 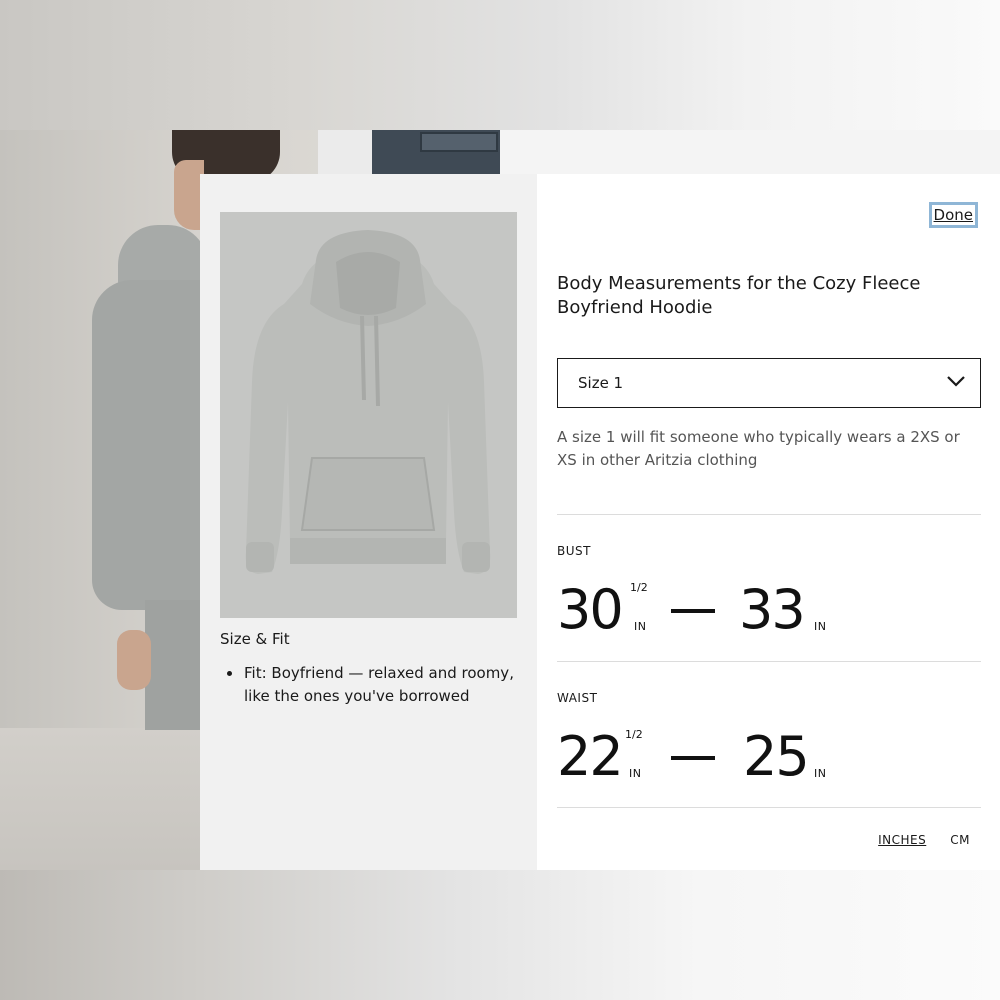 I want to click on waist-label: WAIST, so click(x=577, y=698).